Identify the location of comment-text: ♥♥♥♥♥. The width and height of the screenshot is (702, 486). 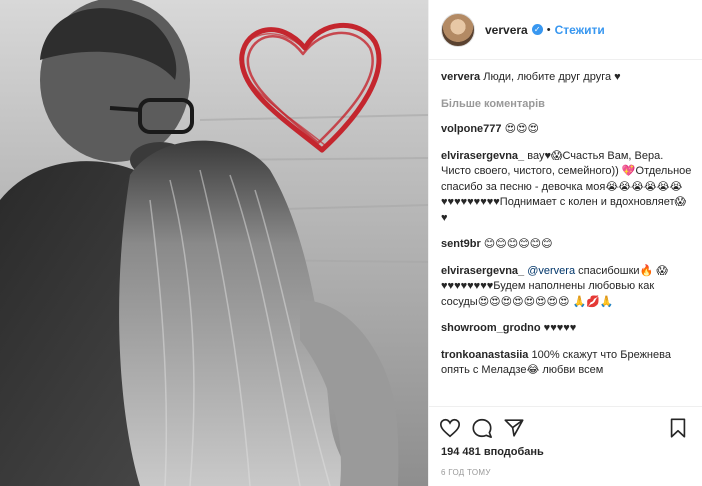
(558, 328).